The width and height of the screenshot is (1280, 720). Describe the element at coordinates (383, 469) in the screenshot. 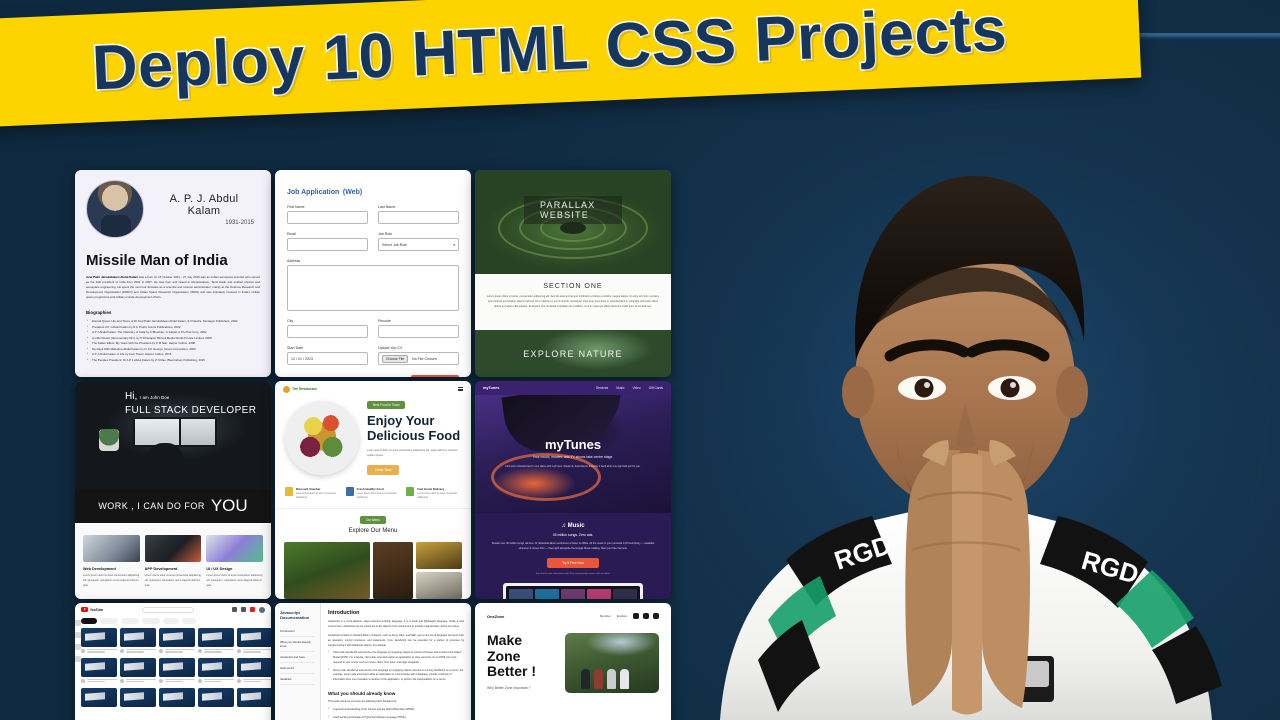

I see `order-now-button: Order Now` at that location.